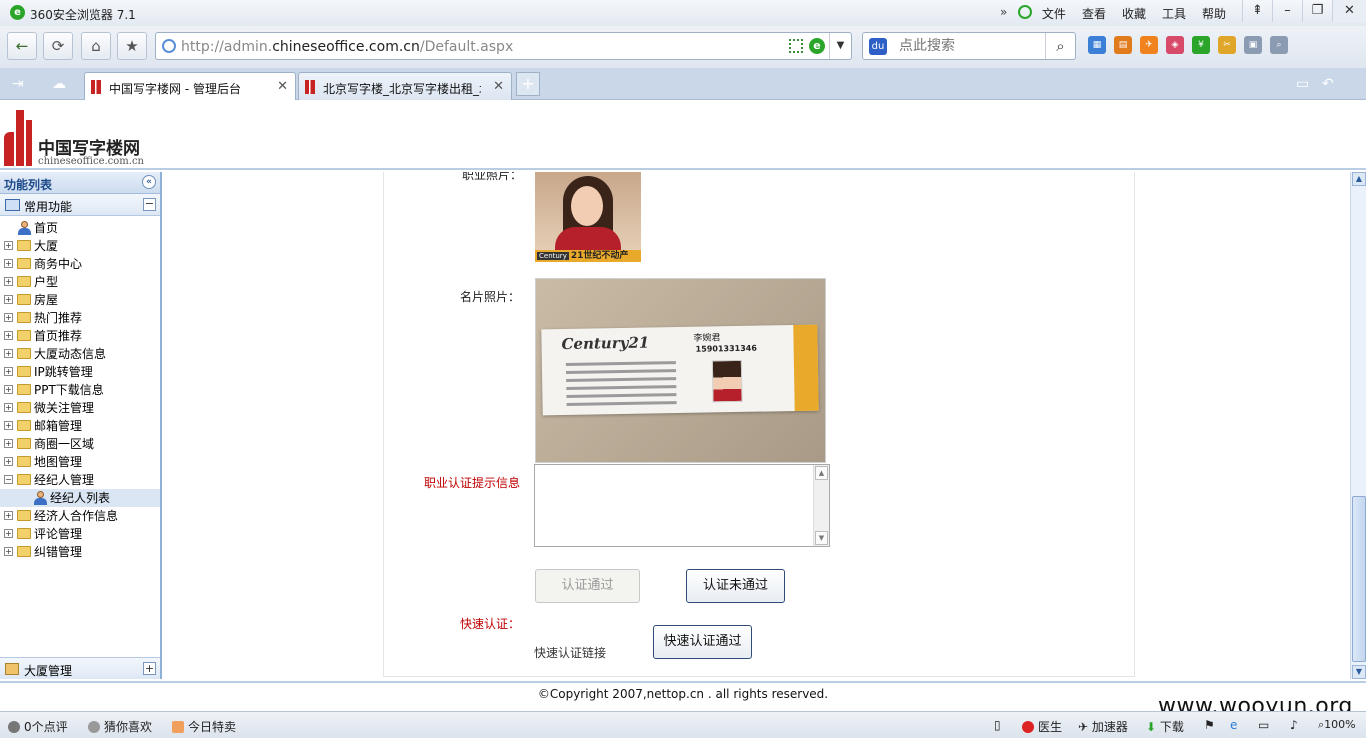 Image resolution: width=1366 pixels, height=738 pixels. Describe the element at coordinates (80, 498) in the screenshot. I see `sidebar-item: 经纪人列表` at that location.